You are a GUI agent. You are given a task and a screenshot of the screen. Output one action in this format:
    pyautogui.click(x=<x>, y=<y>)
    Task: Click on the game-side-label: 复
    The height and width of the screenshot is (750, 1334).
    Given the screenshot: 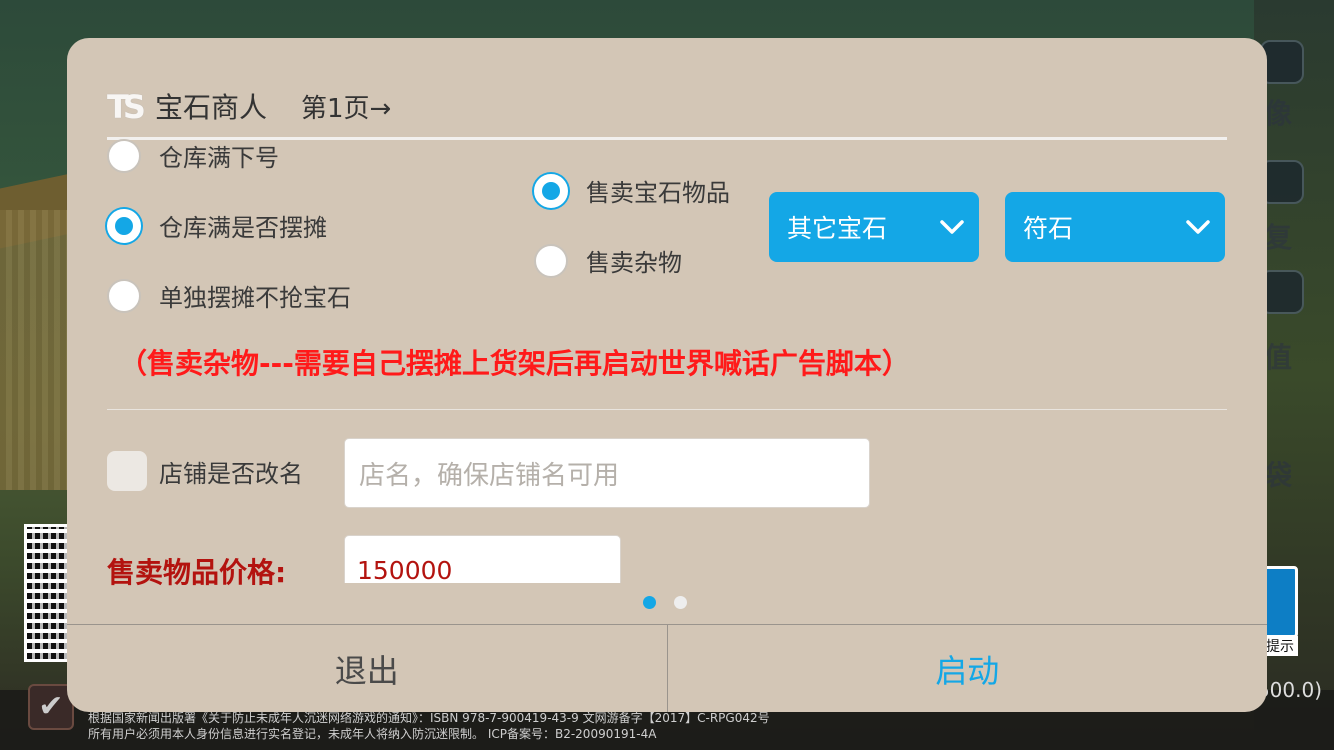 What is the action you would take?
    pyautogui.click(x=1277, y=237)
    